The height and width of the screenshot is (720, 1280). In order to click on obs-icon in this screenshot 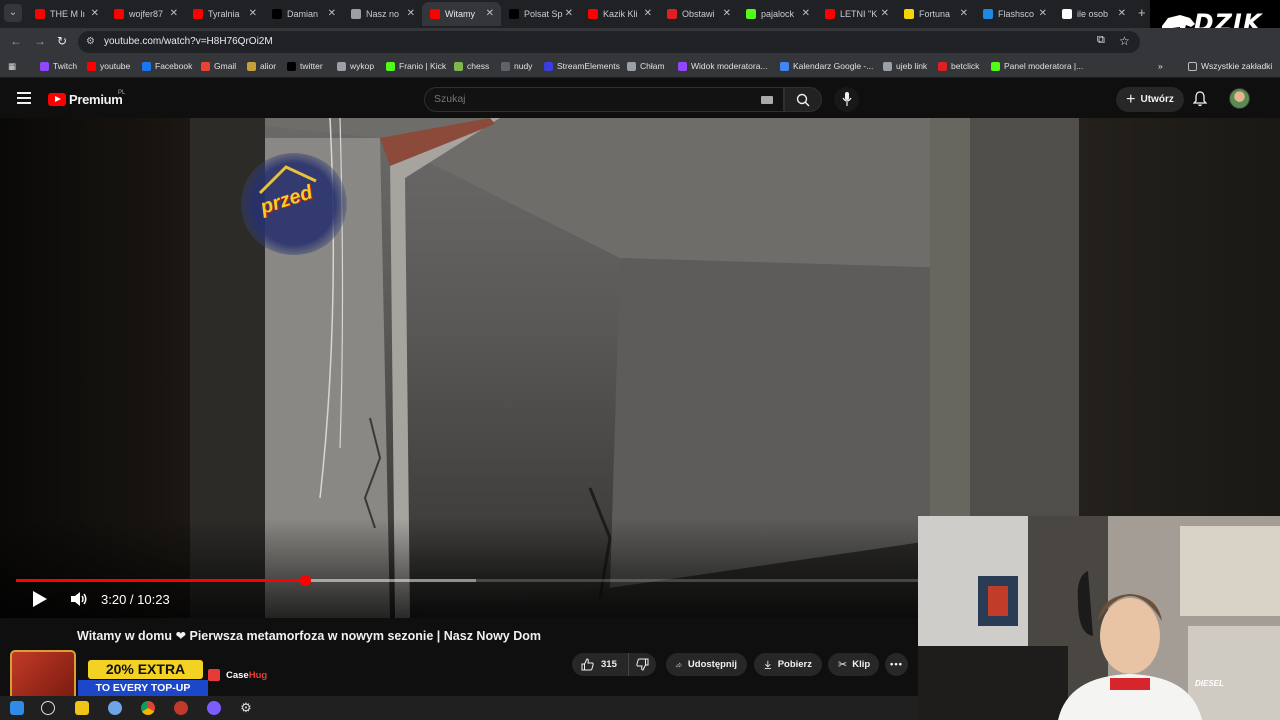, I will do `click(181, 708)`.